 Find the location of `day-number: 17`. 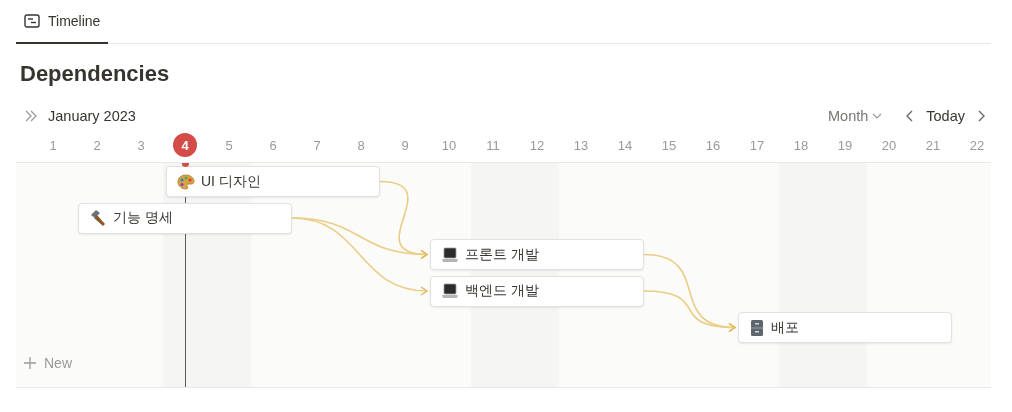

day-number: 17 is located at coordinates (757, 145).